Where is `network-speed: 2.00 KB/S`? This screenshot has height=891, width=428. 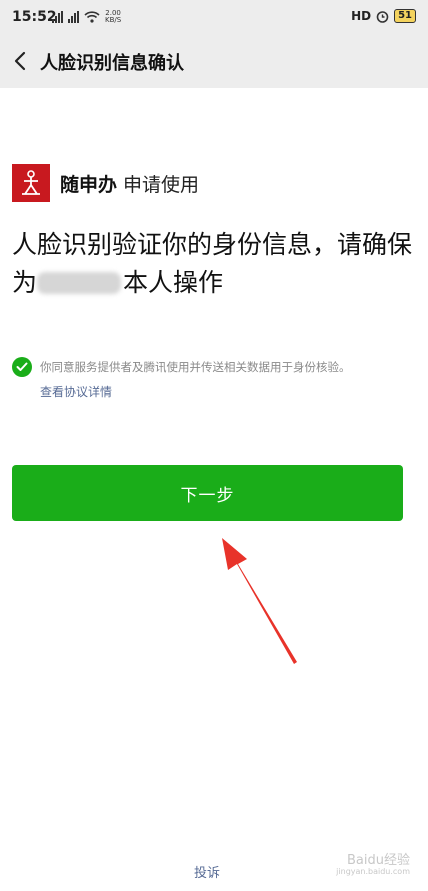 network-speed: 2.00 KB/S is located at coordinates (113, 17).